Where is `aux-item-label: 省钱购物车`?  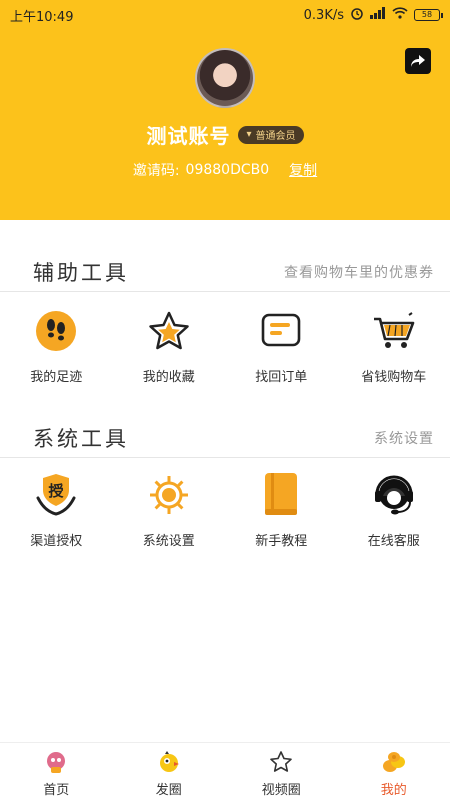 aux-item-label: 省钱购物车 is located at coordinates (394, 377).